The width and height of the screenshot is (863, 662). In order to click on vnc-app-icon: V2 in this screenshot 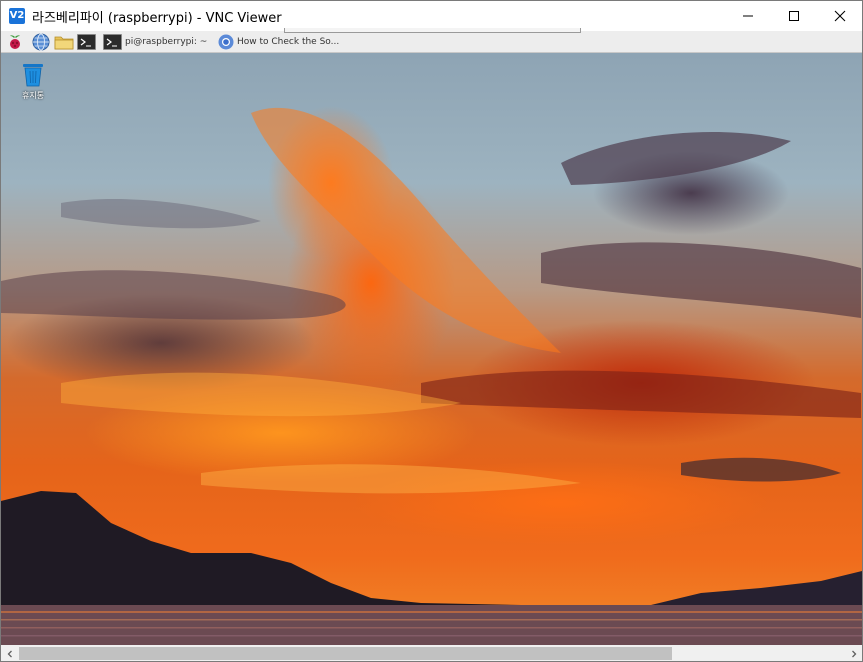, I will do `click(17, 16)`.